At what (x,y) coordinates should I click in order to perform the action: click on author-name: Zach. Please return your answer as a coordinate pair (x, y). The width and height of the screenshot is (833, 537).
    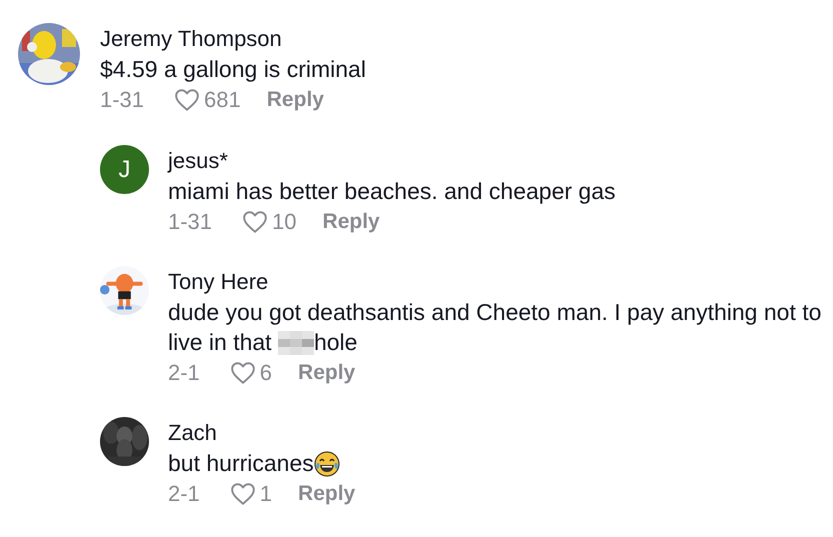
    Looking at the image, I should click on (500, 432).